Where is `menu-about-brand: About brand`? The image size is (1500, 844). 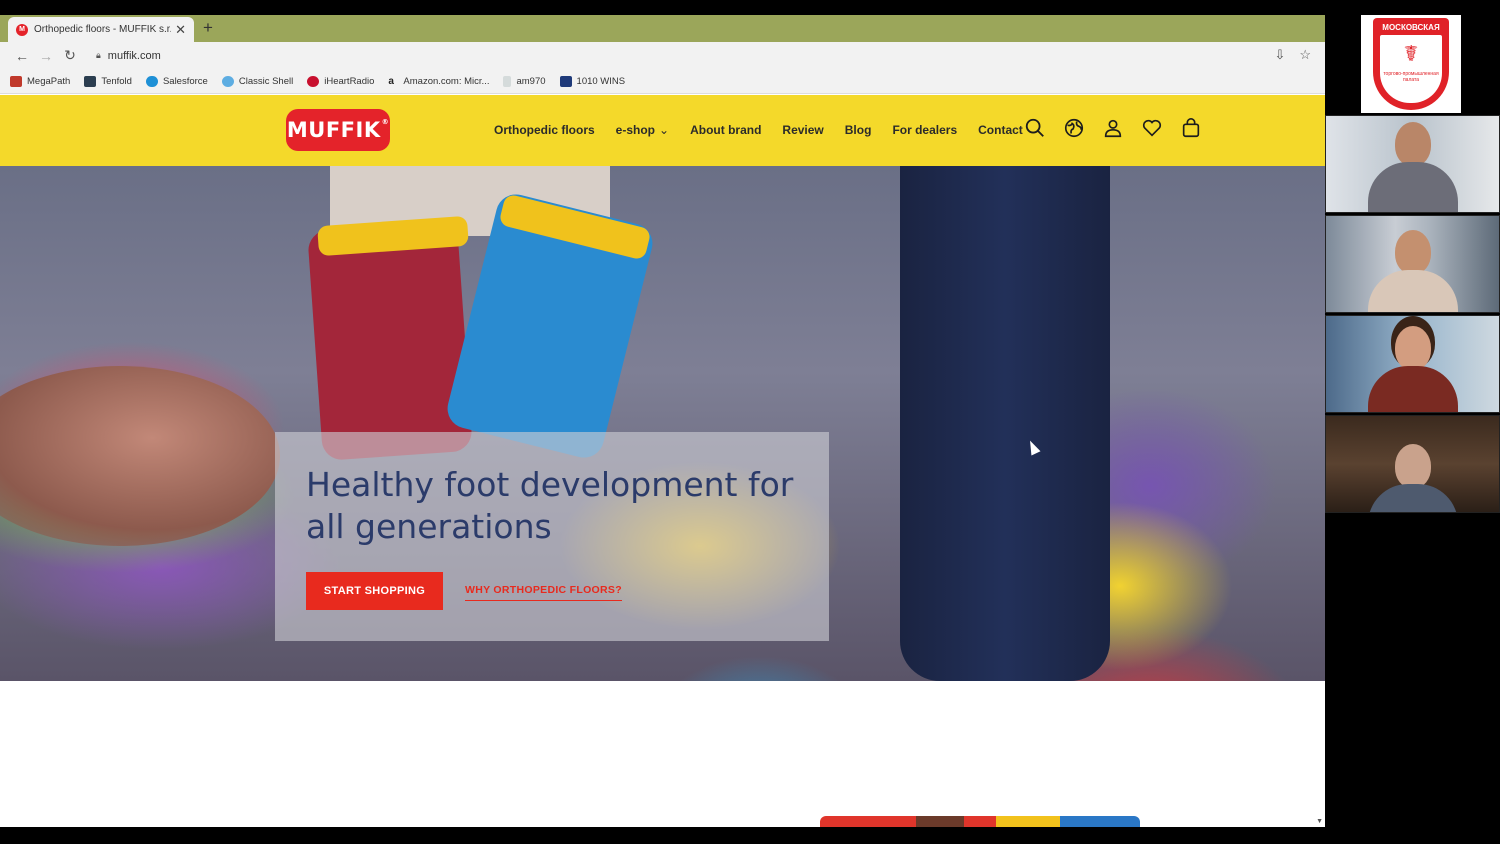 menu-about-brand: About brand is located at coordinates (725, 130).